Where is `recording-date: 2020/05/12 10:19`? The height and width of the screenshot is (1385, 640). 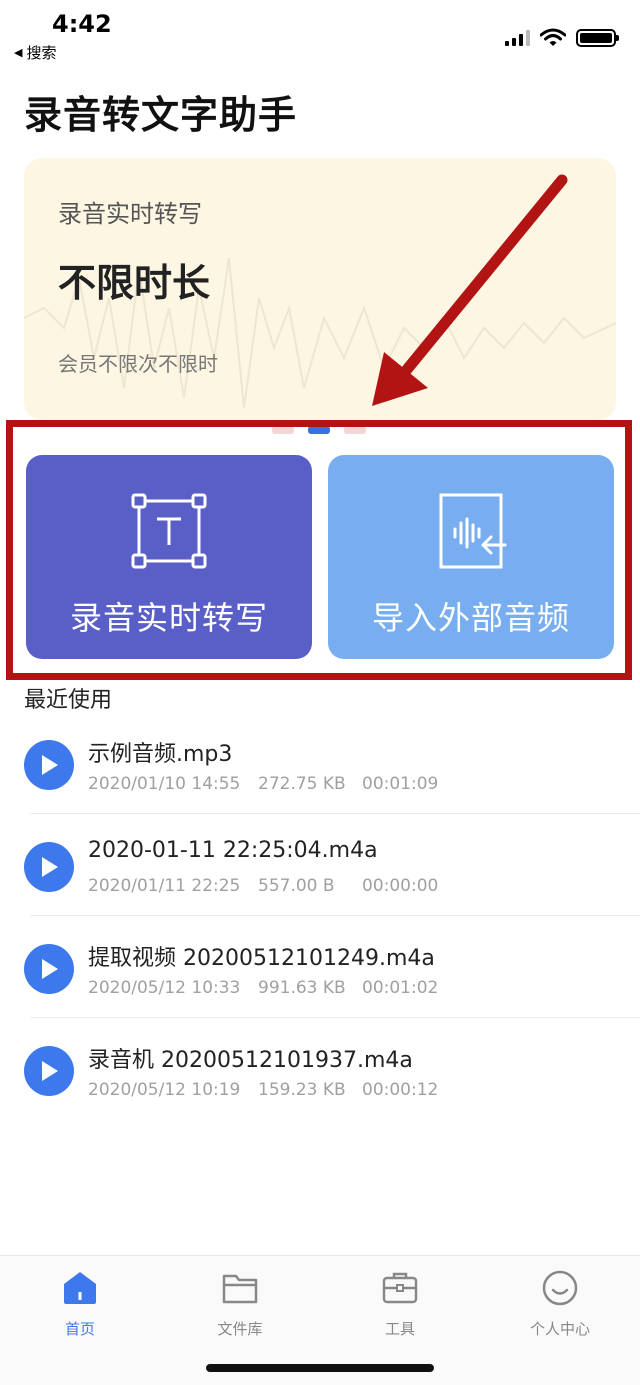 recording-date: 2020/05/12 10:19 is located at coordinates (164, 1090).